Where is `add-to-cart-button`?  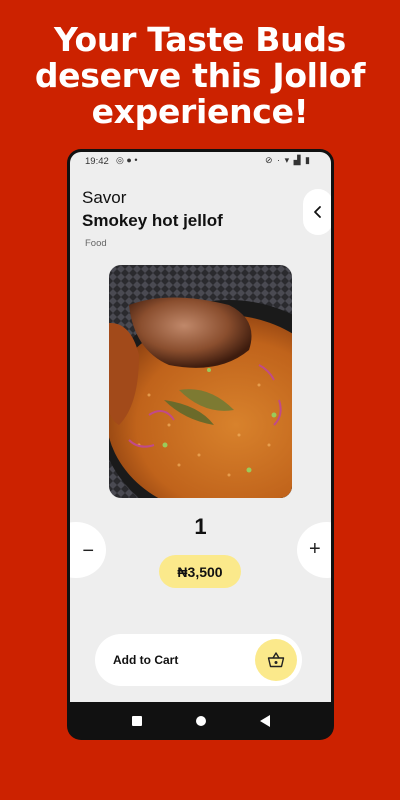
add-to-cart-button is located at coordinates (276, 660).